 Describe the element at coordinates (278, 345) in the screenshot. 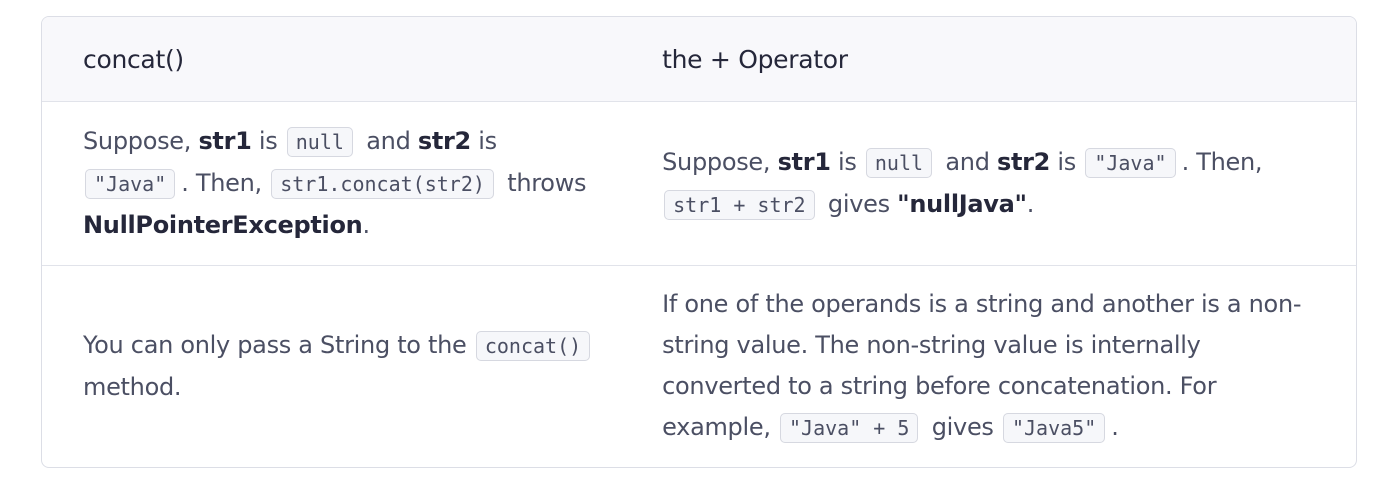

I see `text-segment: You can only pass a String to the` at that location.